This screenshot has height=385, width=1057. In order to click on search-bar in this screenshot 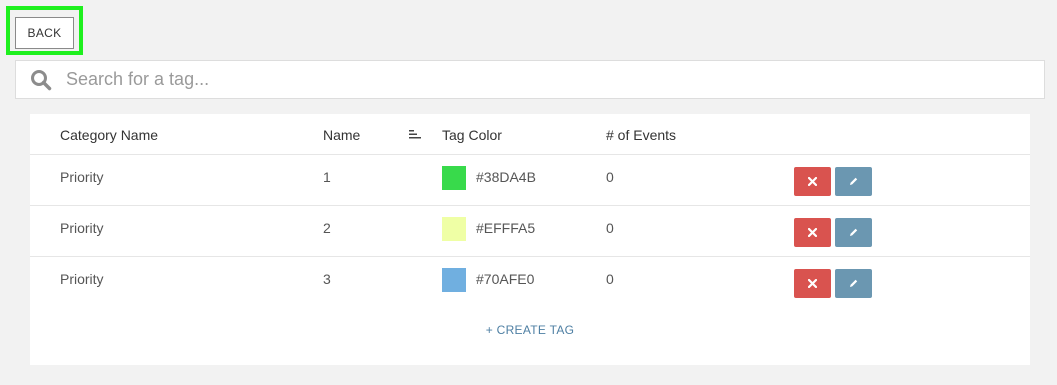, I will do `click(530, 79)`.